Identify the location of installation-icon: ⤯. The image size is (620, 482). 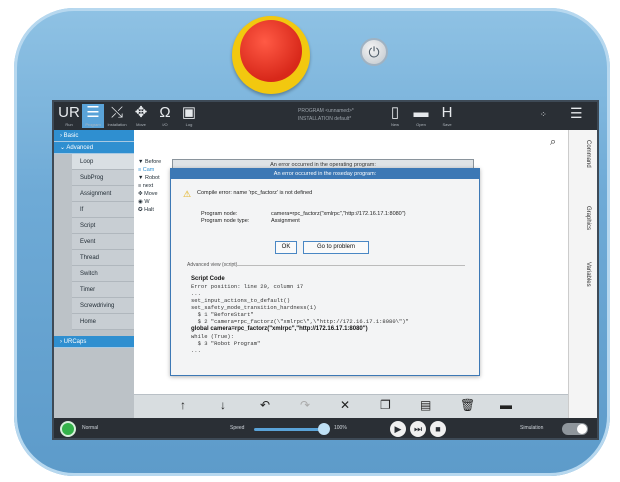
(116, 112).